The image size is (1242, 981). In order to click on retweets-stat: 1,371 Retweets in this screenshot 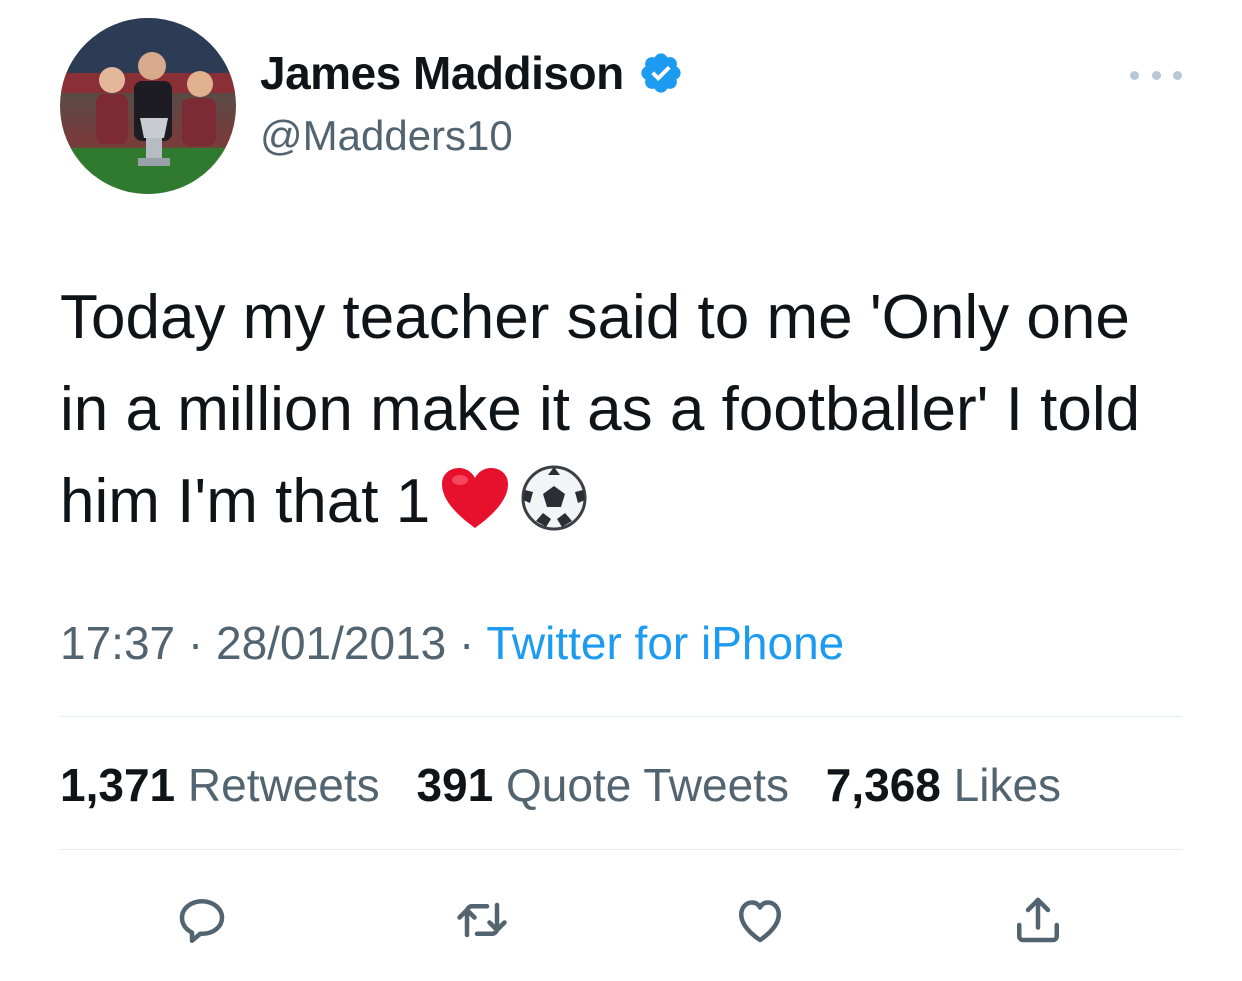, I will do `click(220, 785)`.